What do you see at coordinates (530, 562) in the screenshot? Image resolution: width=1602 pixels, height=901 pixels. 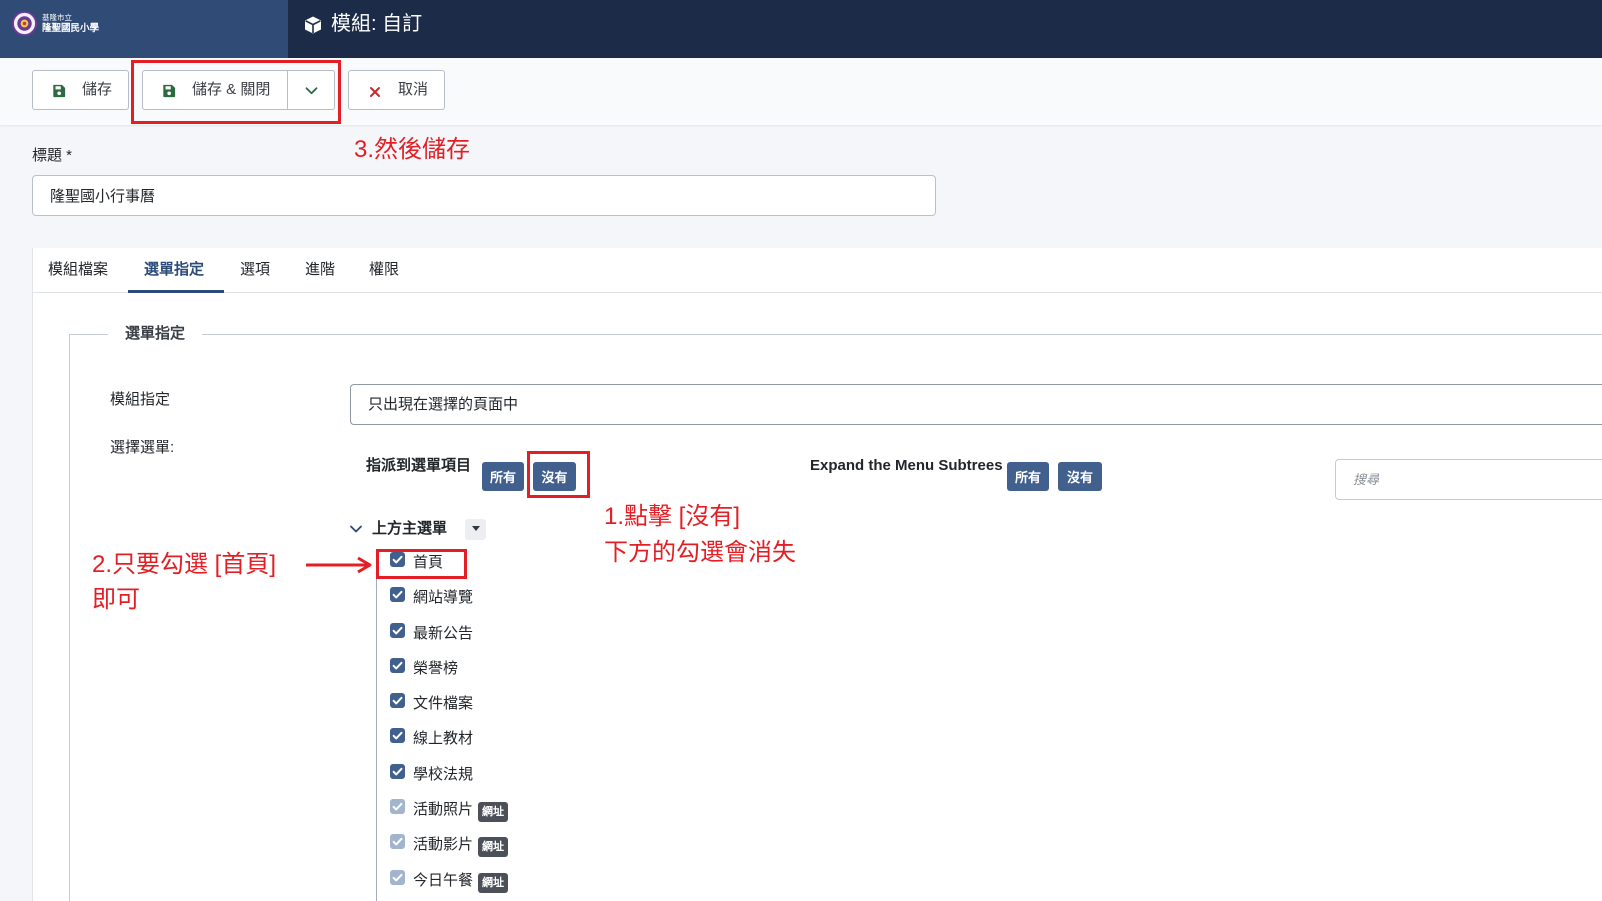 I see `list-item: 首頁` at bounding box center [530, 562].